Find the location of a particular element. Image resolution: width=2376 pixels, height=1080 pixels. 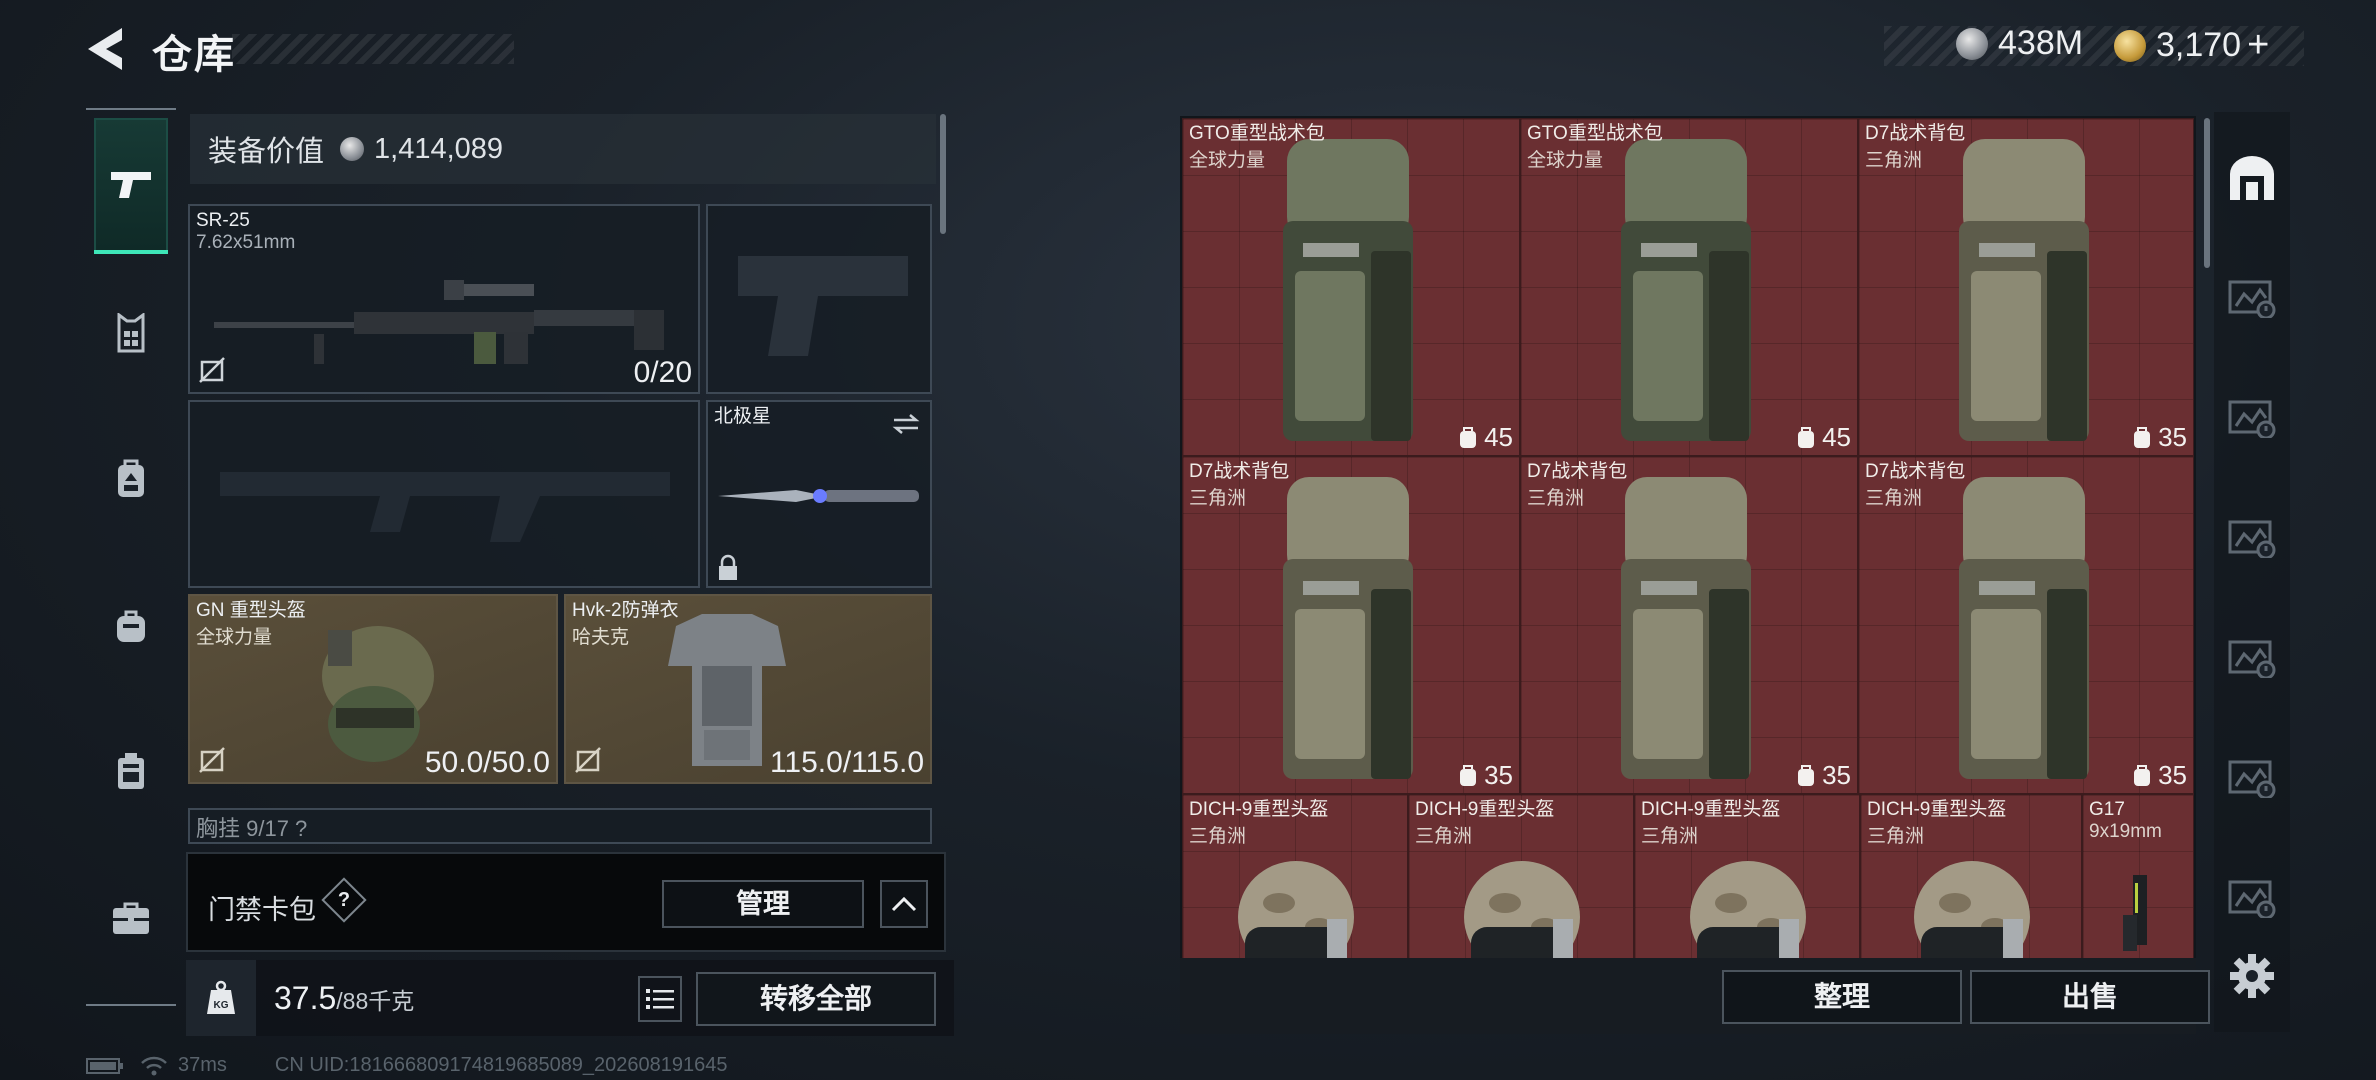

helmet-slot: GN 重型头盔 全球力量 50.0/50.0 is located at coordinates (373, 689).